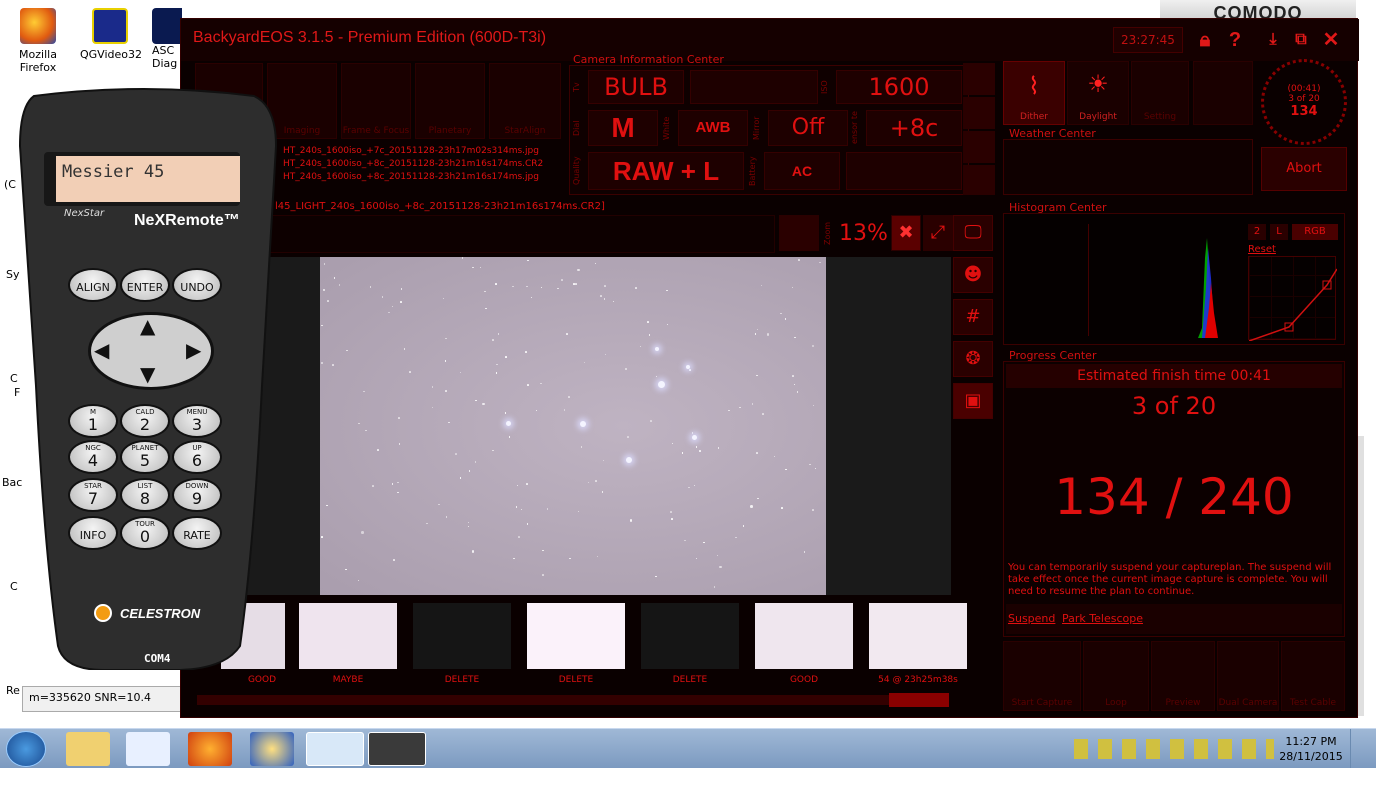 The height and width of the screenshot is (788, 1376). I want to click on camera-icon, so click(979, 79).